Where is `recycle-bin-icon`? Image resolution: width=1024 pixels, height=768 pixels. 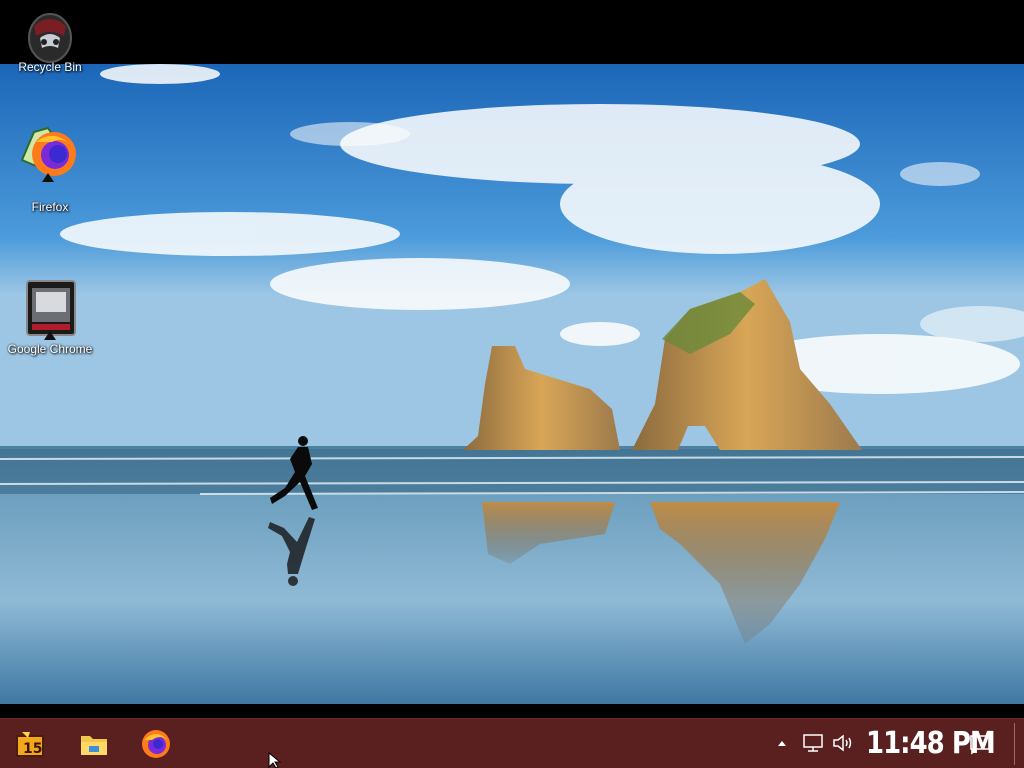
recycle-bin-icon is located at coordinates (50, 35).